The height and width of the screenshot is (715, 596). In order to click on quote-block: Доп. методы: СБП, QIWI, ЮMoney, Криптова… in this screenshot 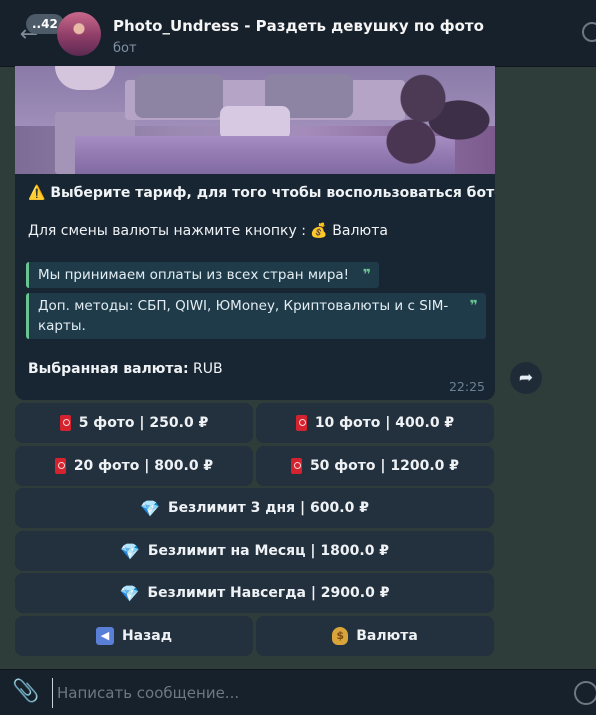, I will do `click(256, 316)`.